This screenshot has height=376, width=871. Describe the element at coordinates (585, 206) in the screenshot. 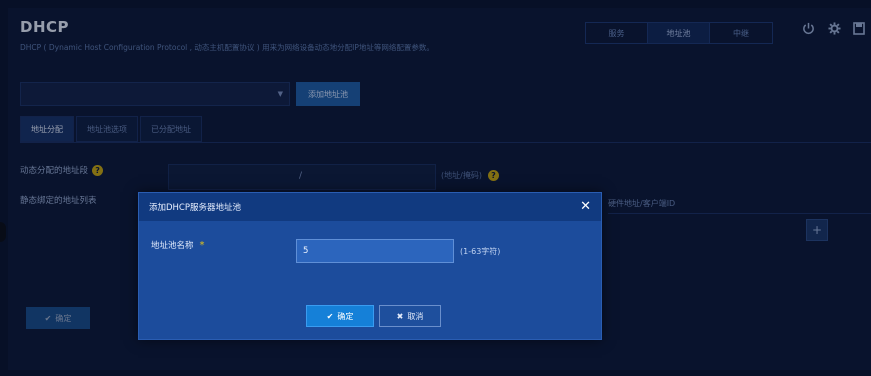

I see `close-icon: ✕` at that location.